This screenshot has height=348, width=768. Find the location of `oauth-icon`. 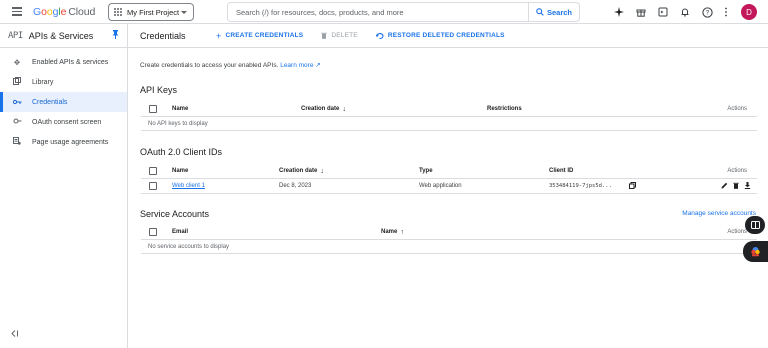

oauth-icon is located at coordinates (17, 122).